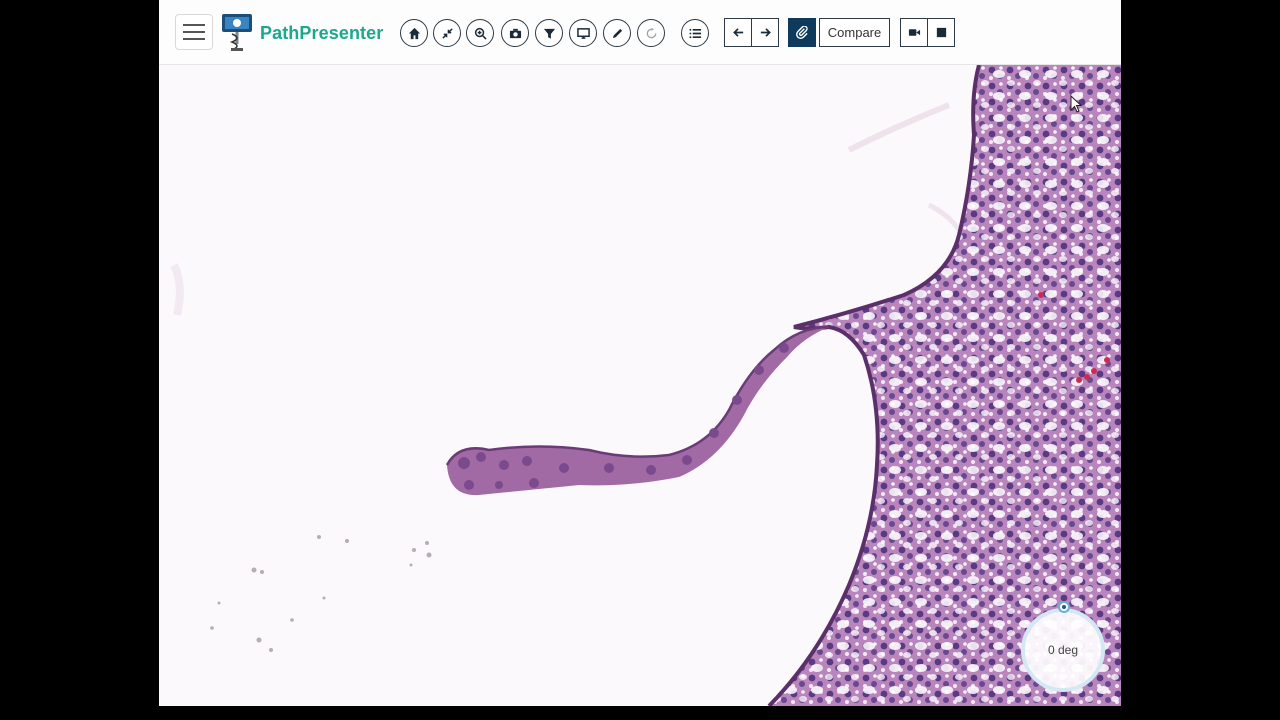 The width and height of the screenshot is (1280, 720). I want to click on zoom-icon, so click(480, 33).